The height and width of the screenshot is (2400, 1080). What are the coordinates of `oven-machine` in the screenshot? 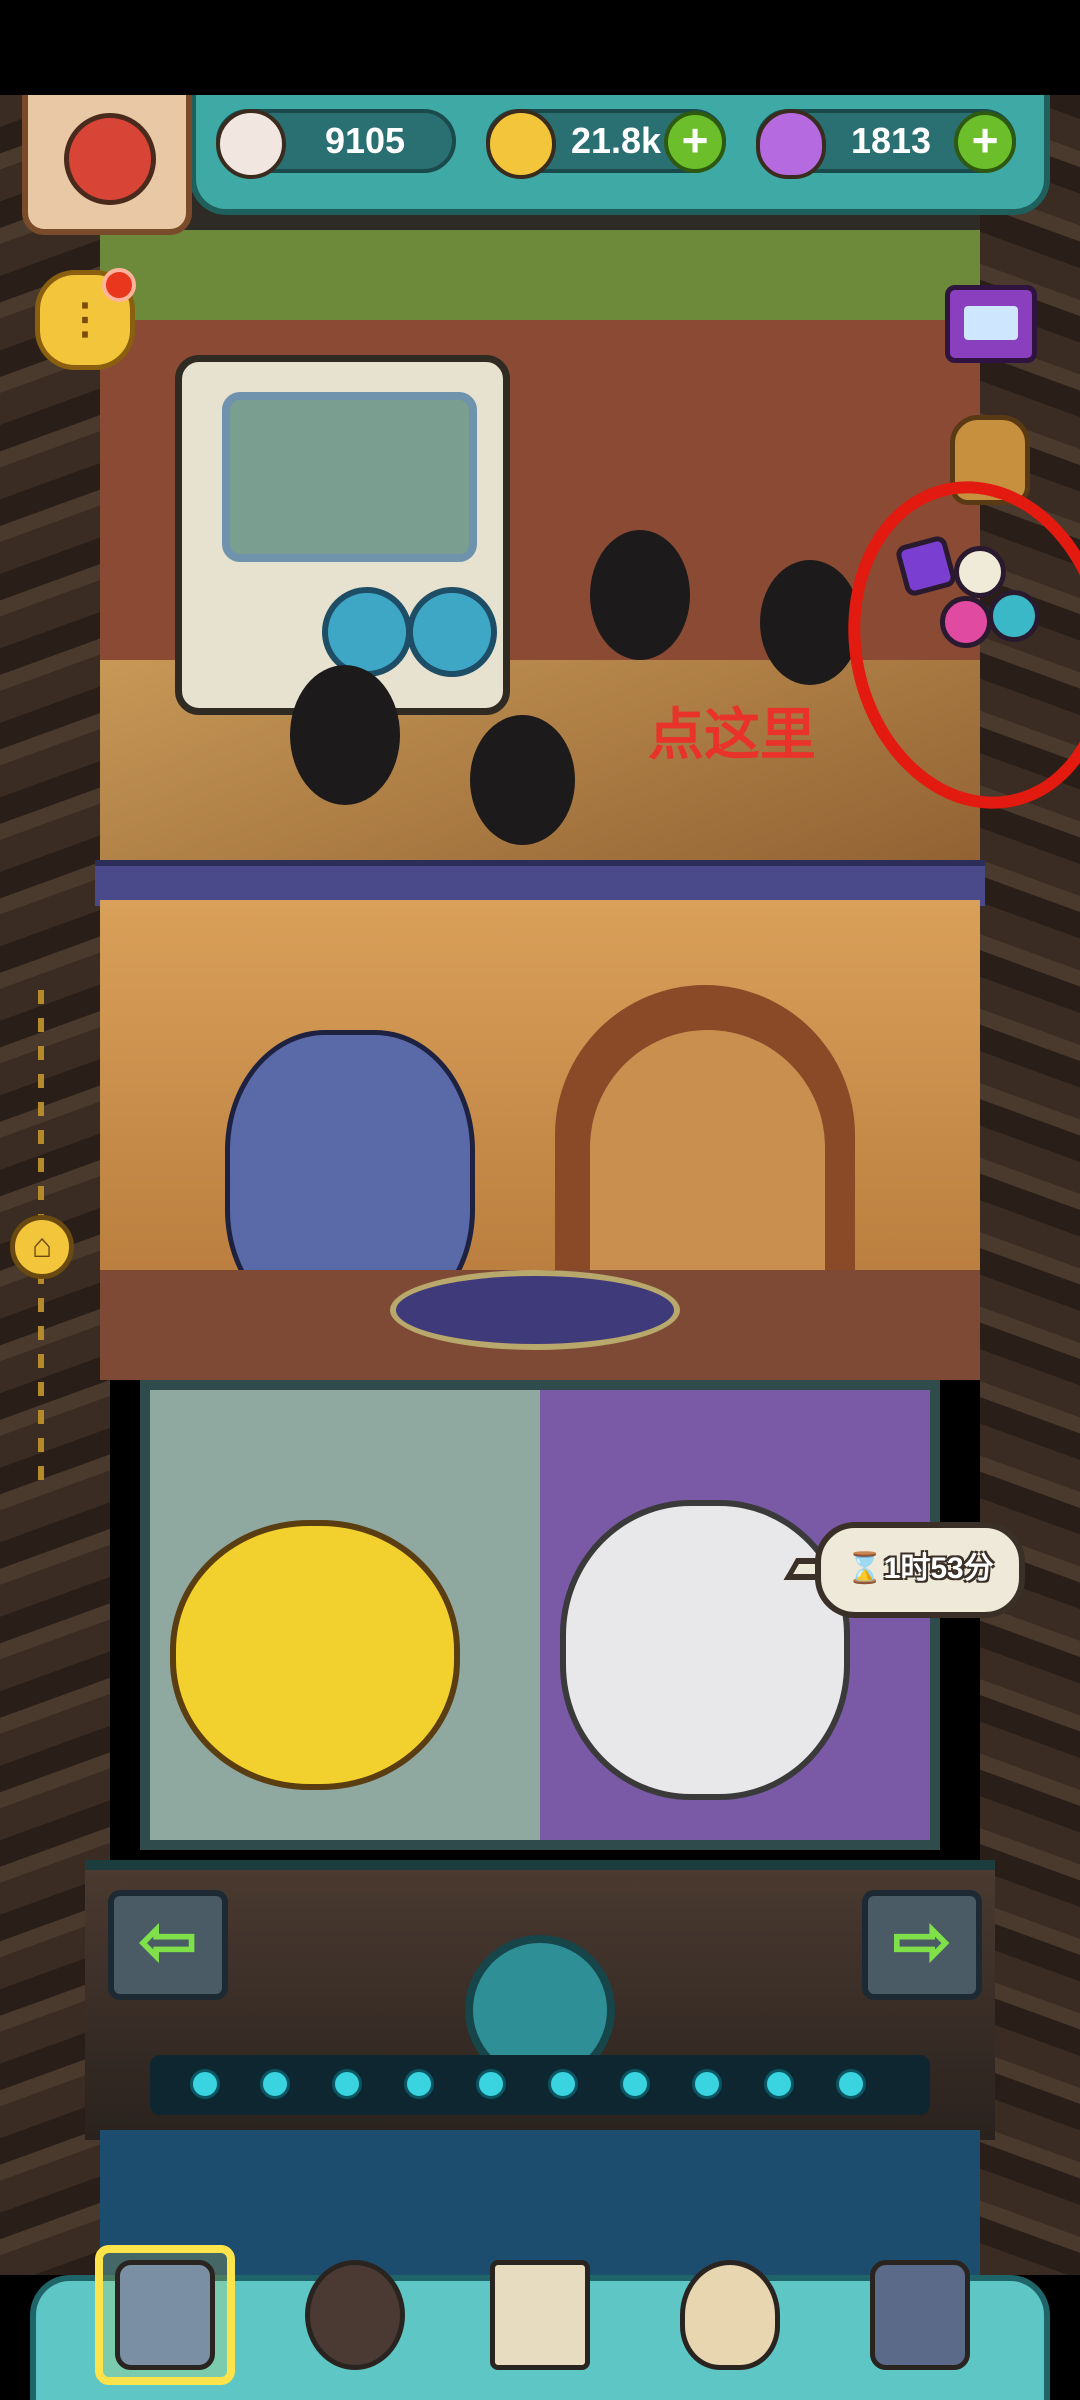 It's located at (342, 535).